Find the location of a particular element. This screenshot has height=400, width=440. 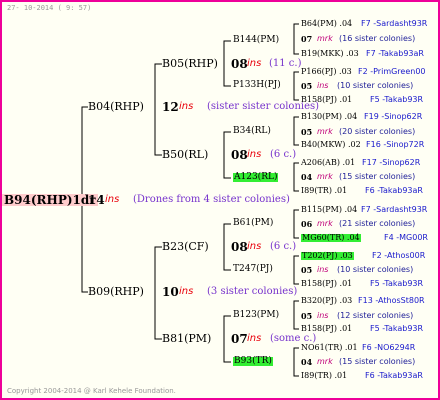

ancestor-sire: A206(AB) .01 is located at coordinates (328, 163).